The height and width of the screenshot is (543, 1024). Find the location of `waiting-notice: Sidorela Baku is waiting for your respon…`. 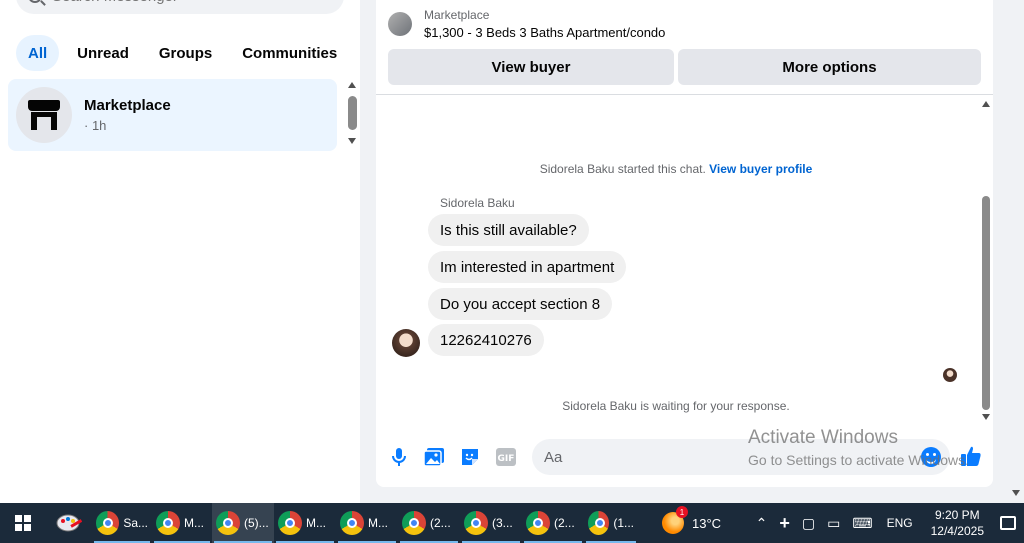

waiting-notice: Sidorela Baku is waiting for your respon… is located at coordinates (676, 406).